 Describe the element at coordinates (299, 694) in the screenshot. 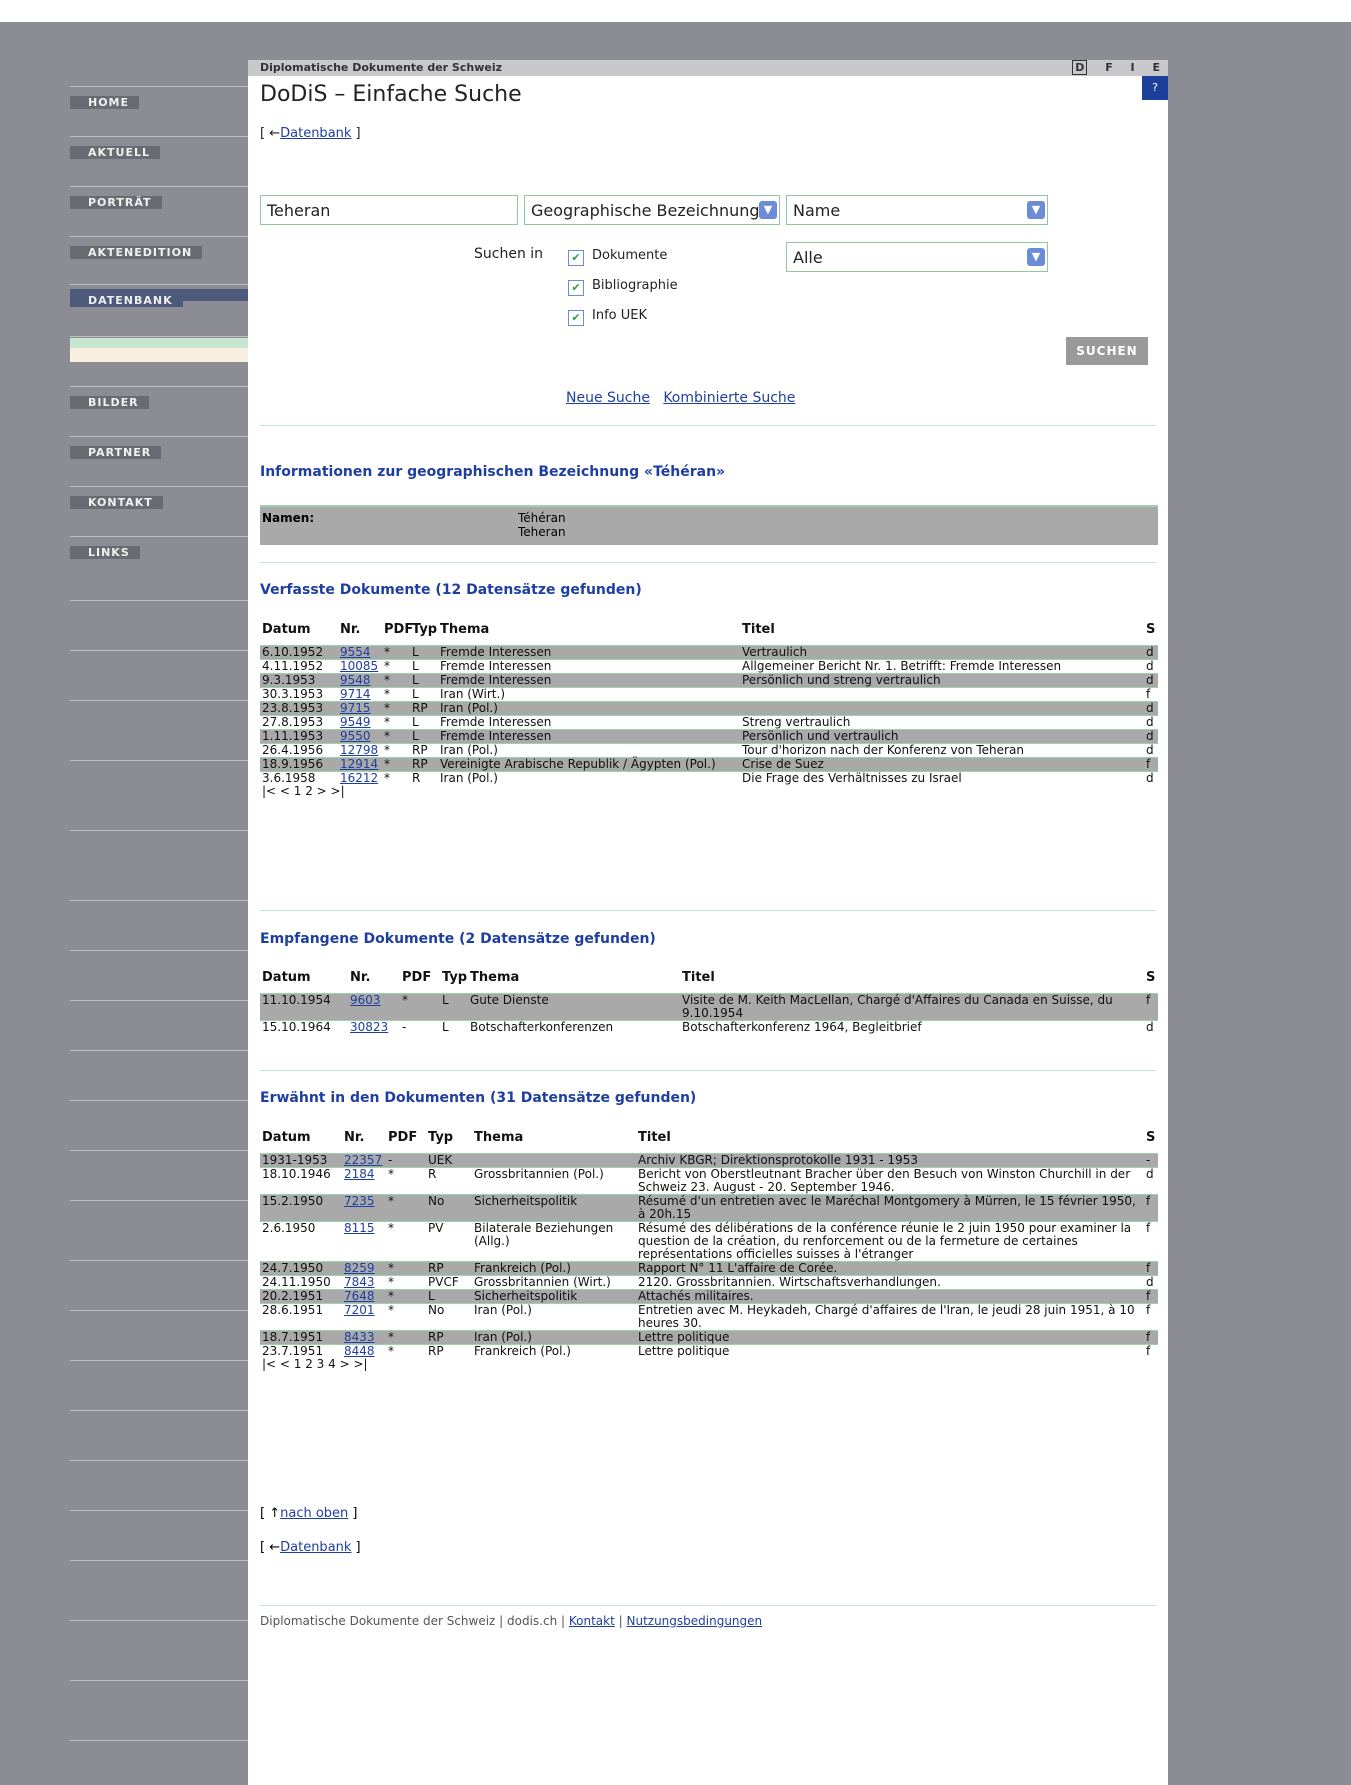

I see `table-cell: 30.3.1953` at that location.